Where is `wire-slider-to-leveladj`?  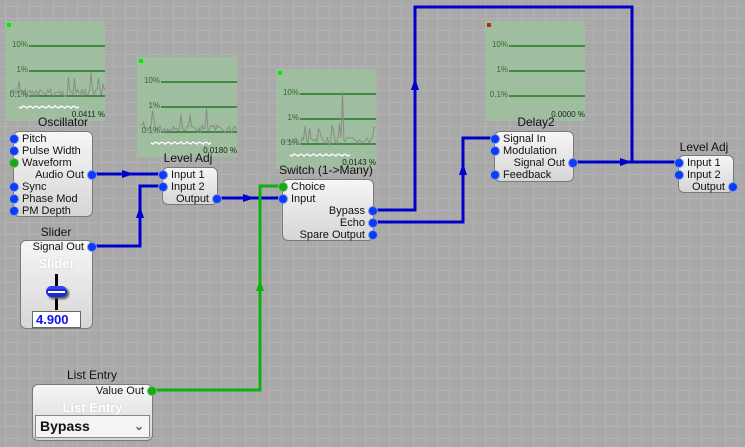 wire-slider-to-leveladj is located at coordinates (128, 216).